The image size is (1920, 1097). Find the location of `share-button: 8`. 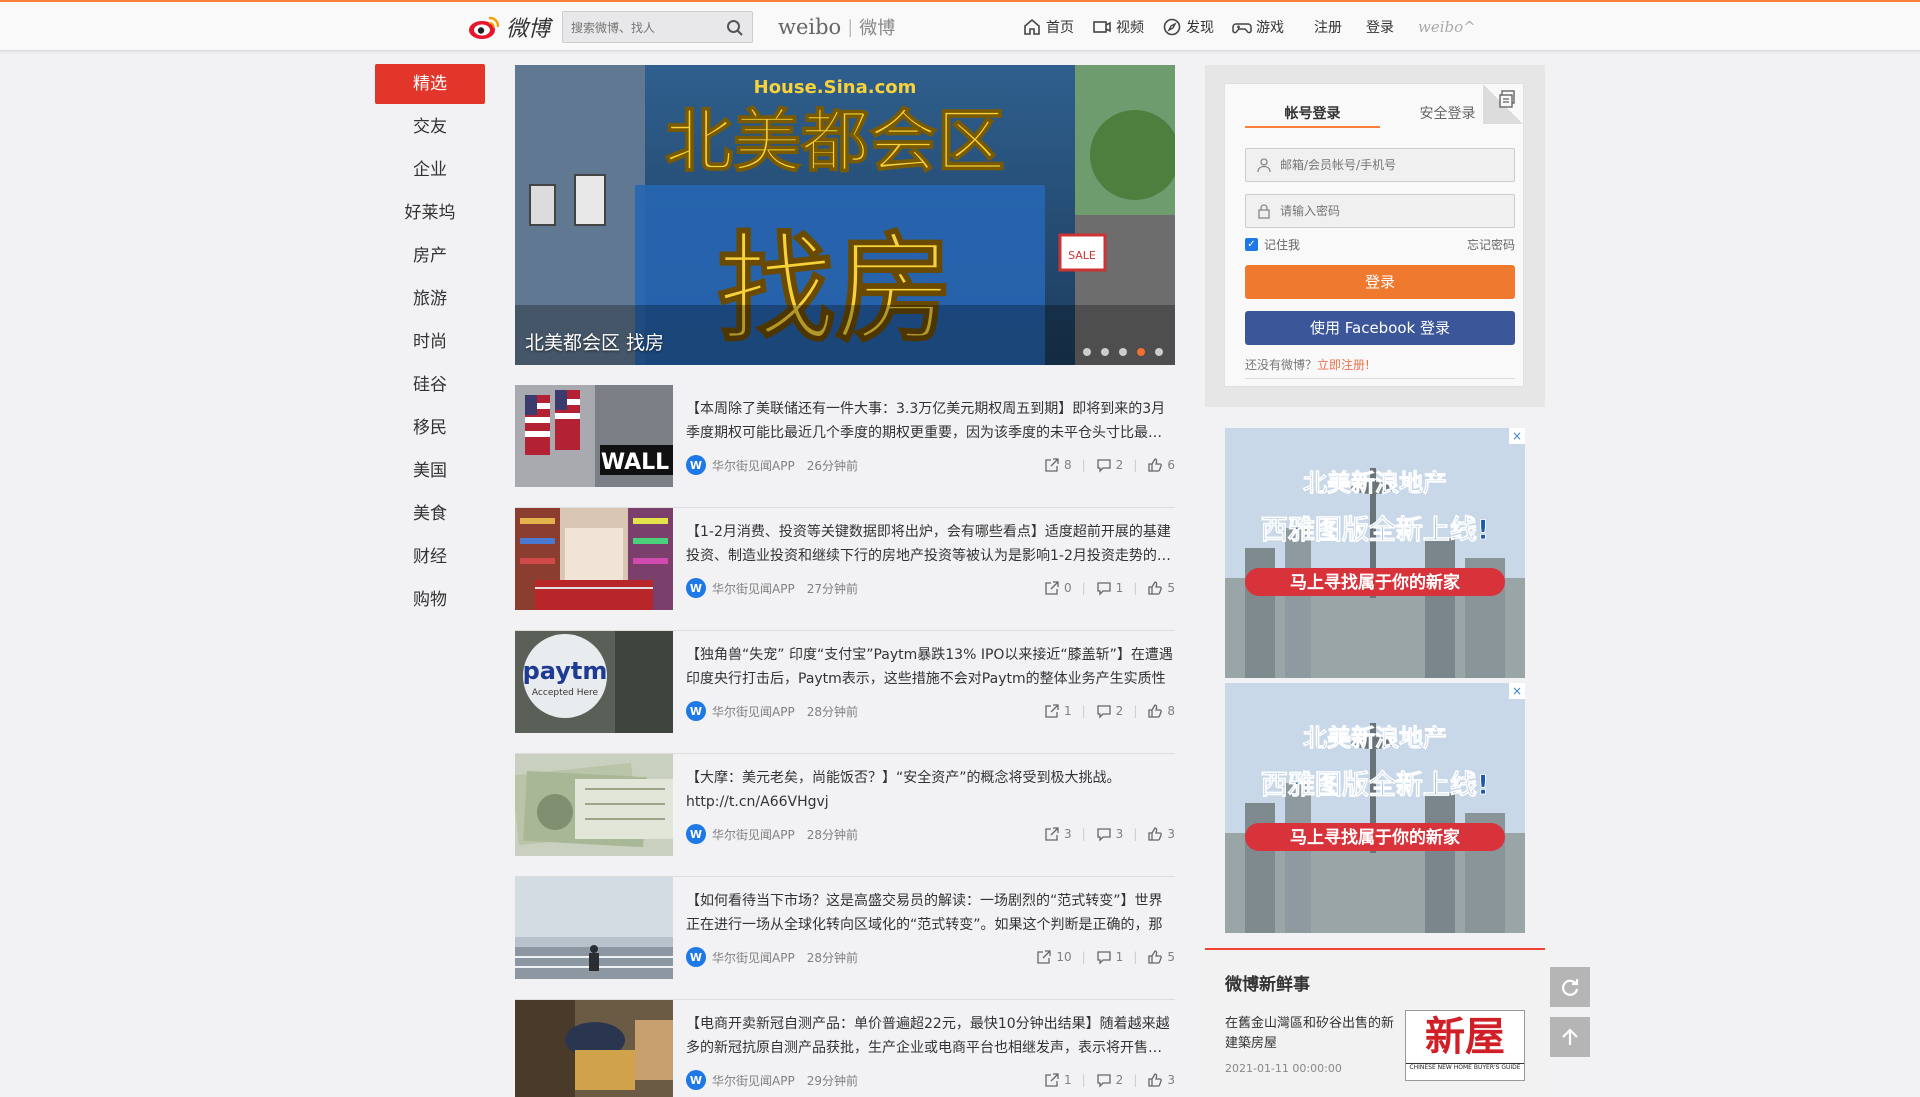

share-button: 8 is located at coordinates (1058, 465).